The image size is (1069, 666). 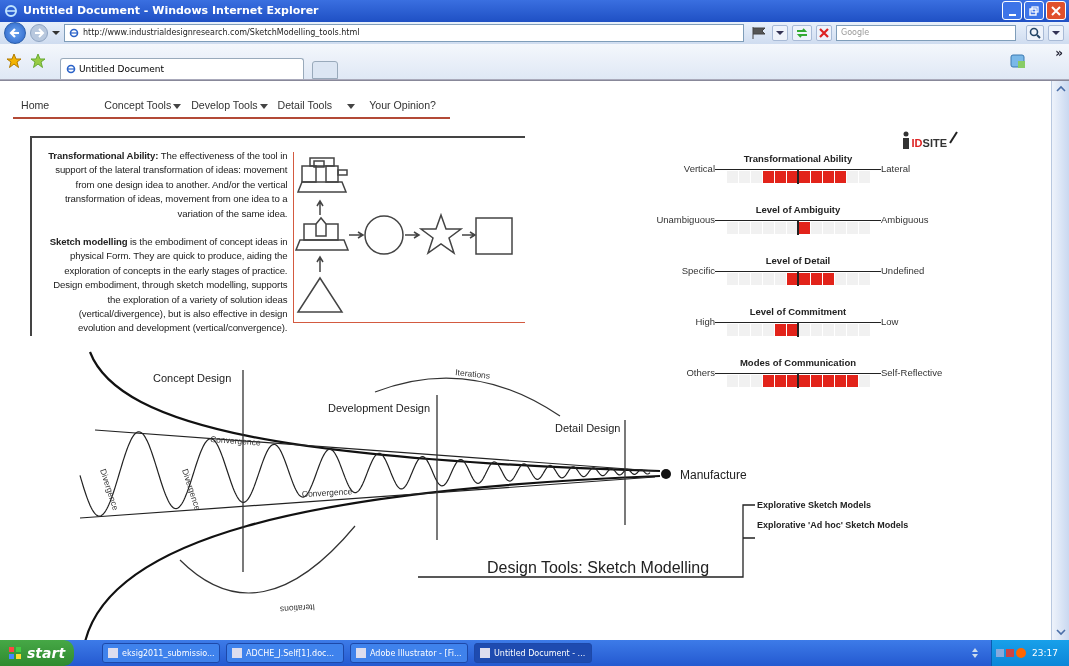 What do you see at coordinates (15, 653) in the screenshot?
I see `windows-logo-icon` at bounding box center [15, 653].